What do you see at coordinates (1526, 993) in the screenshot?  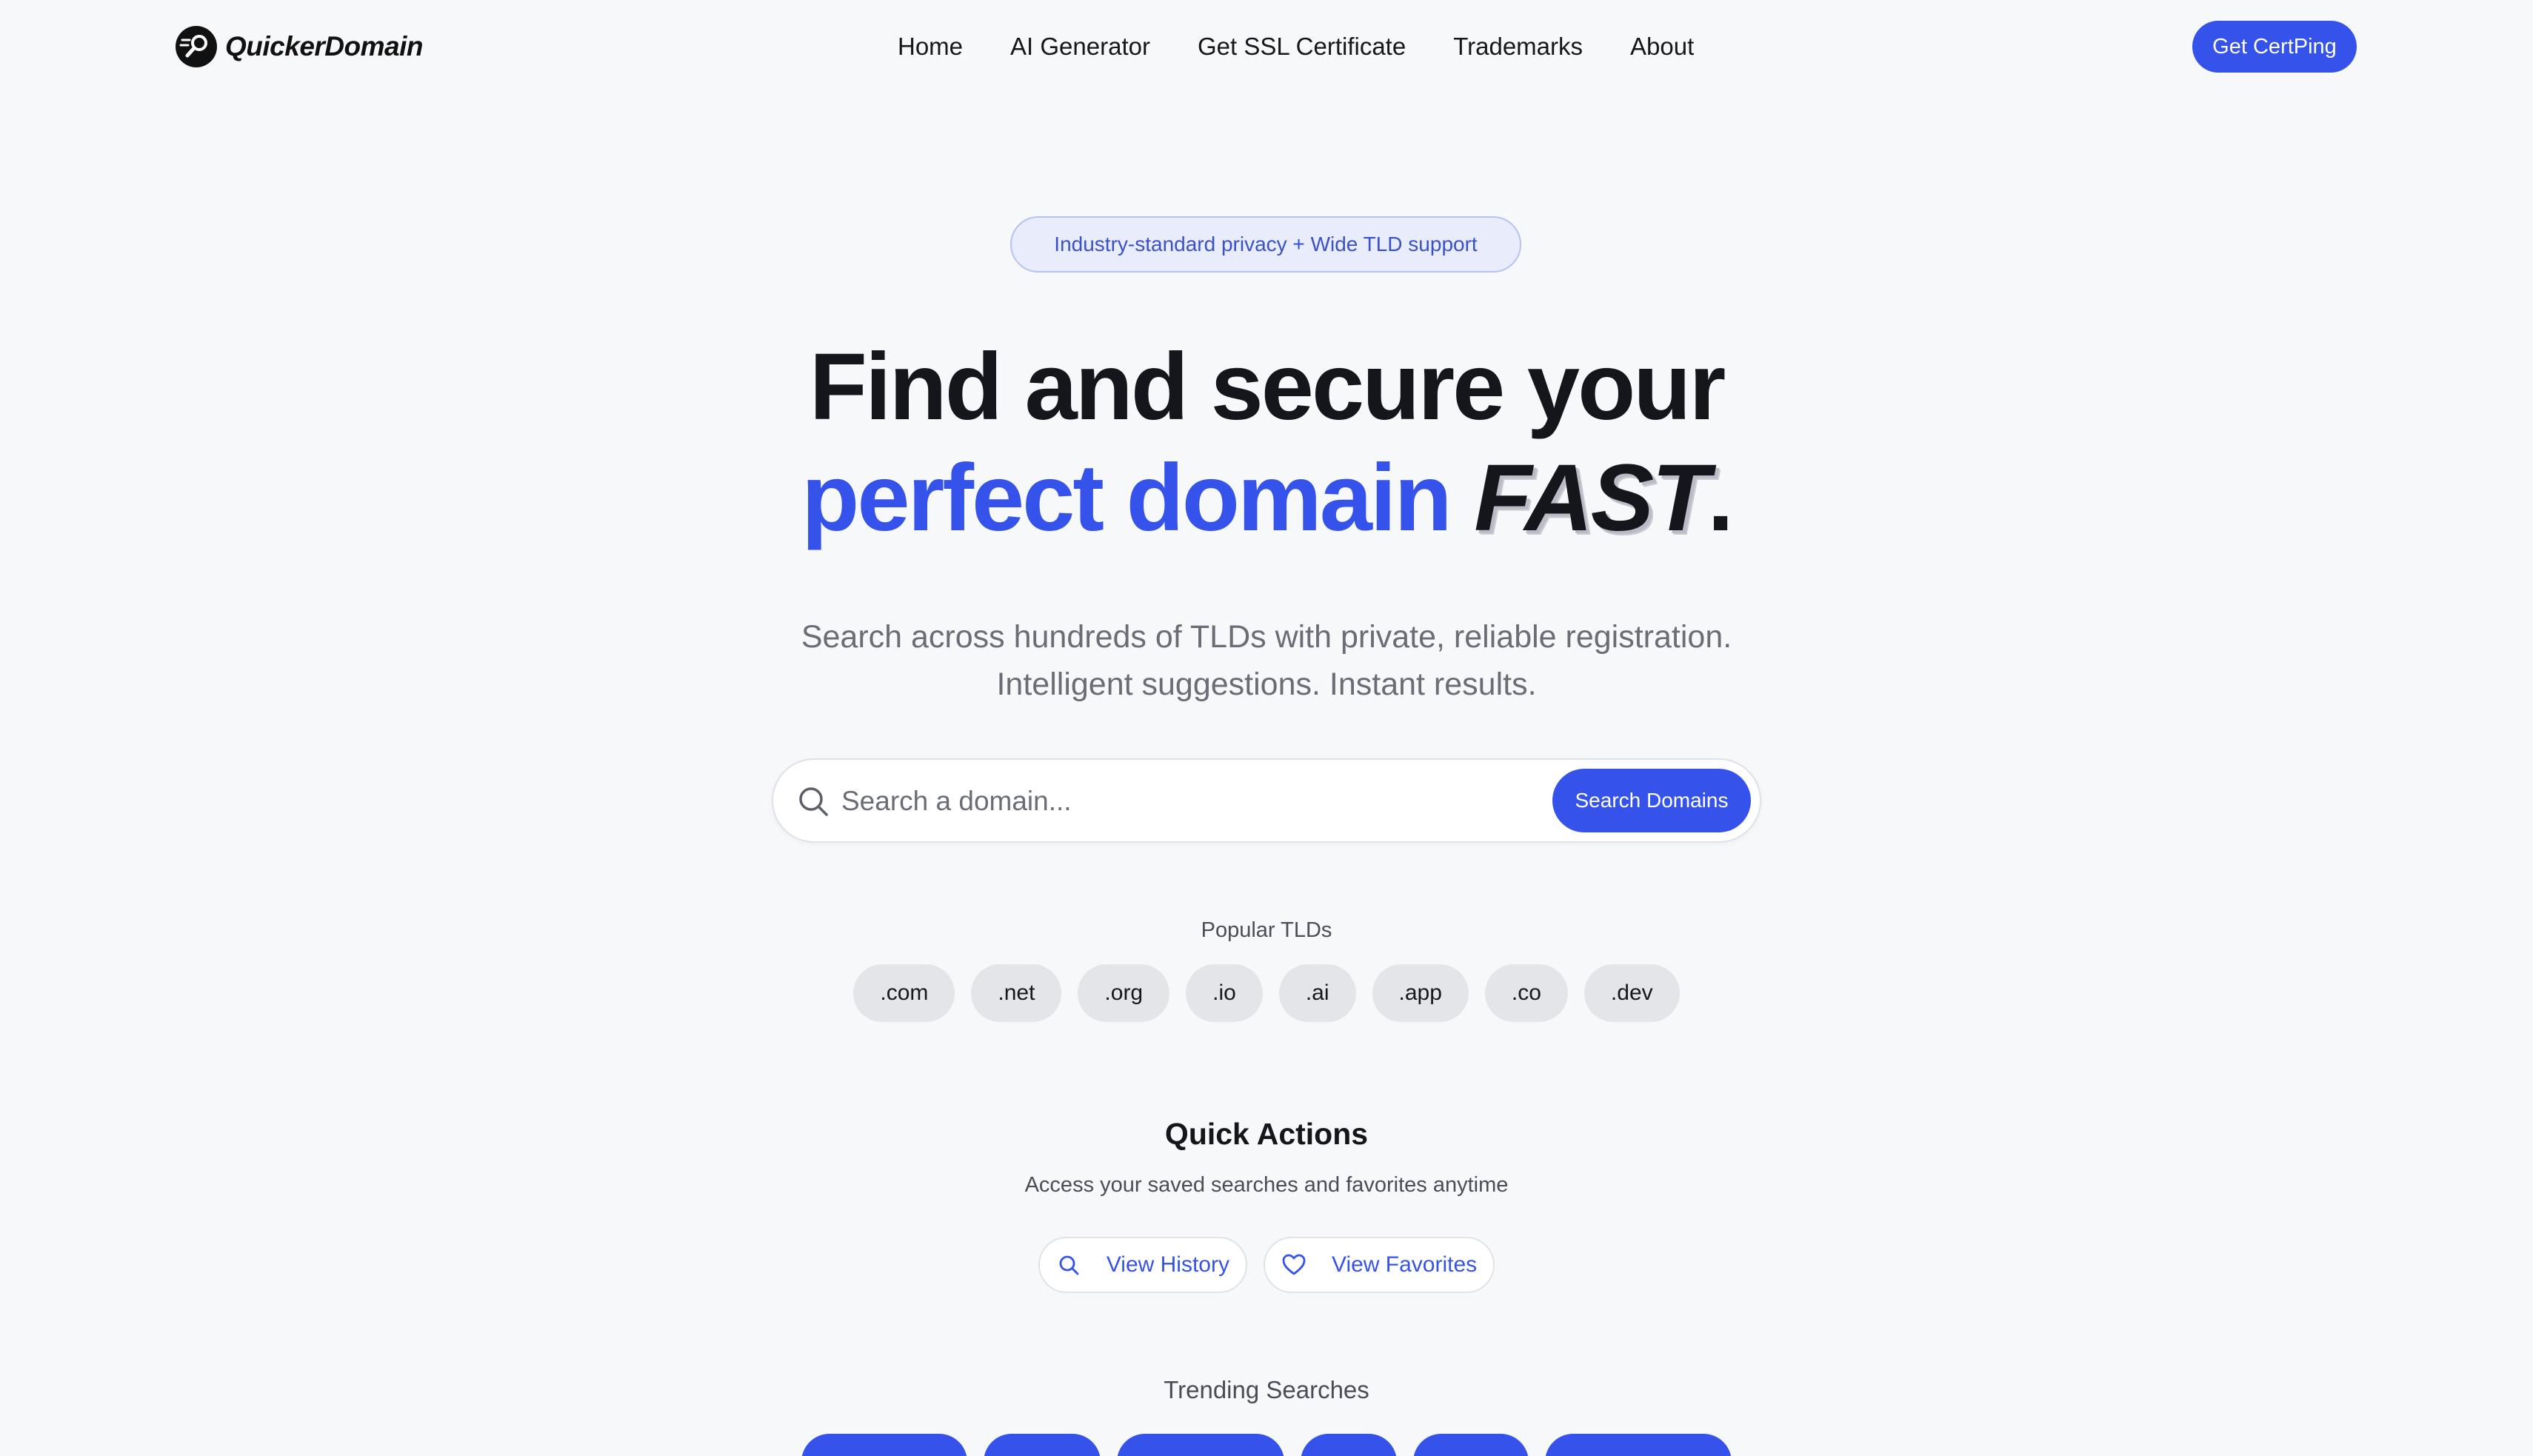 I see `tld-chip-co: .co` at bounding box center [1526, 993].